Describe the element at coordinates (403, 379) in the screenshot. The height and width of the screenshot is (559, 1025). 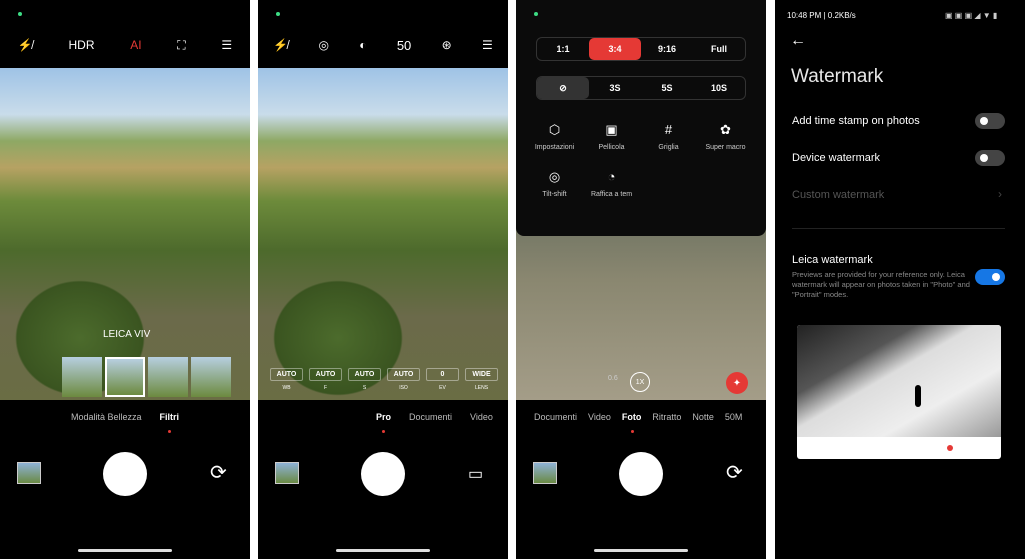
I see `pro-iso: AUTO ISO` at that location.